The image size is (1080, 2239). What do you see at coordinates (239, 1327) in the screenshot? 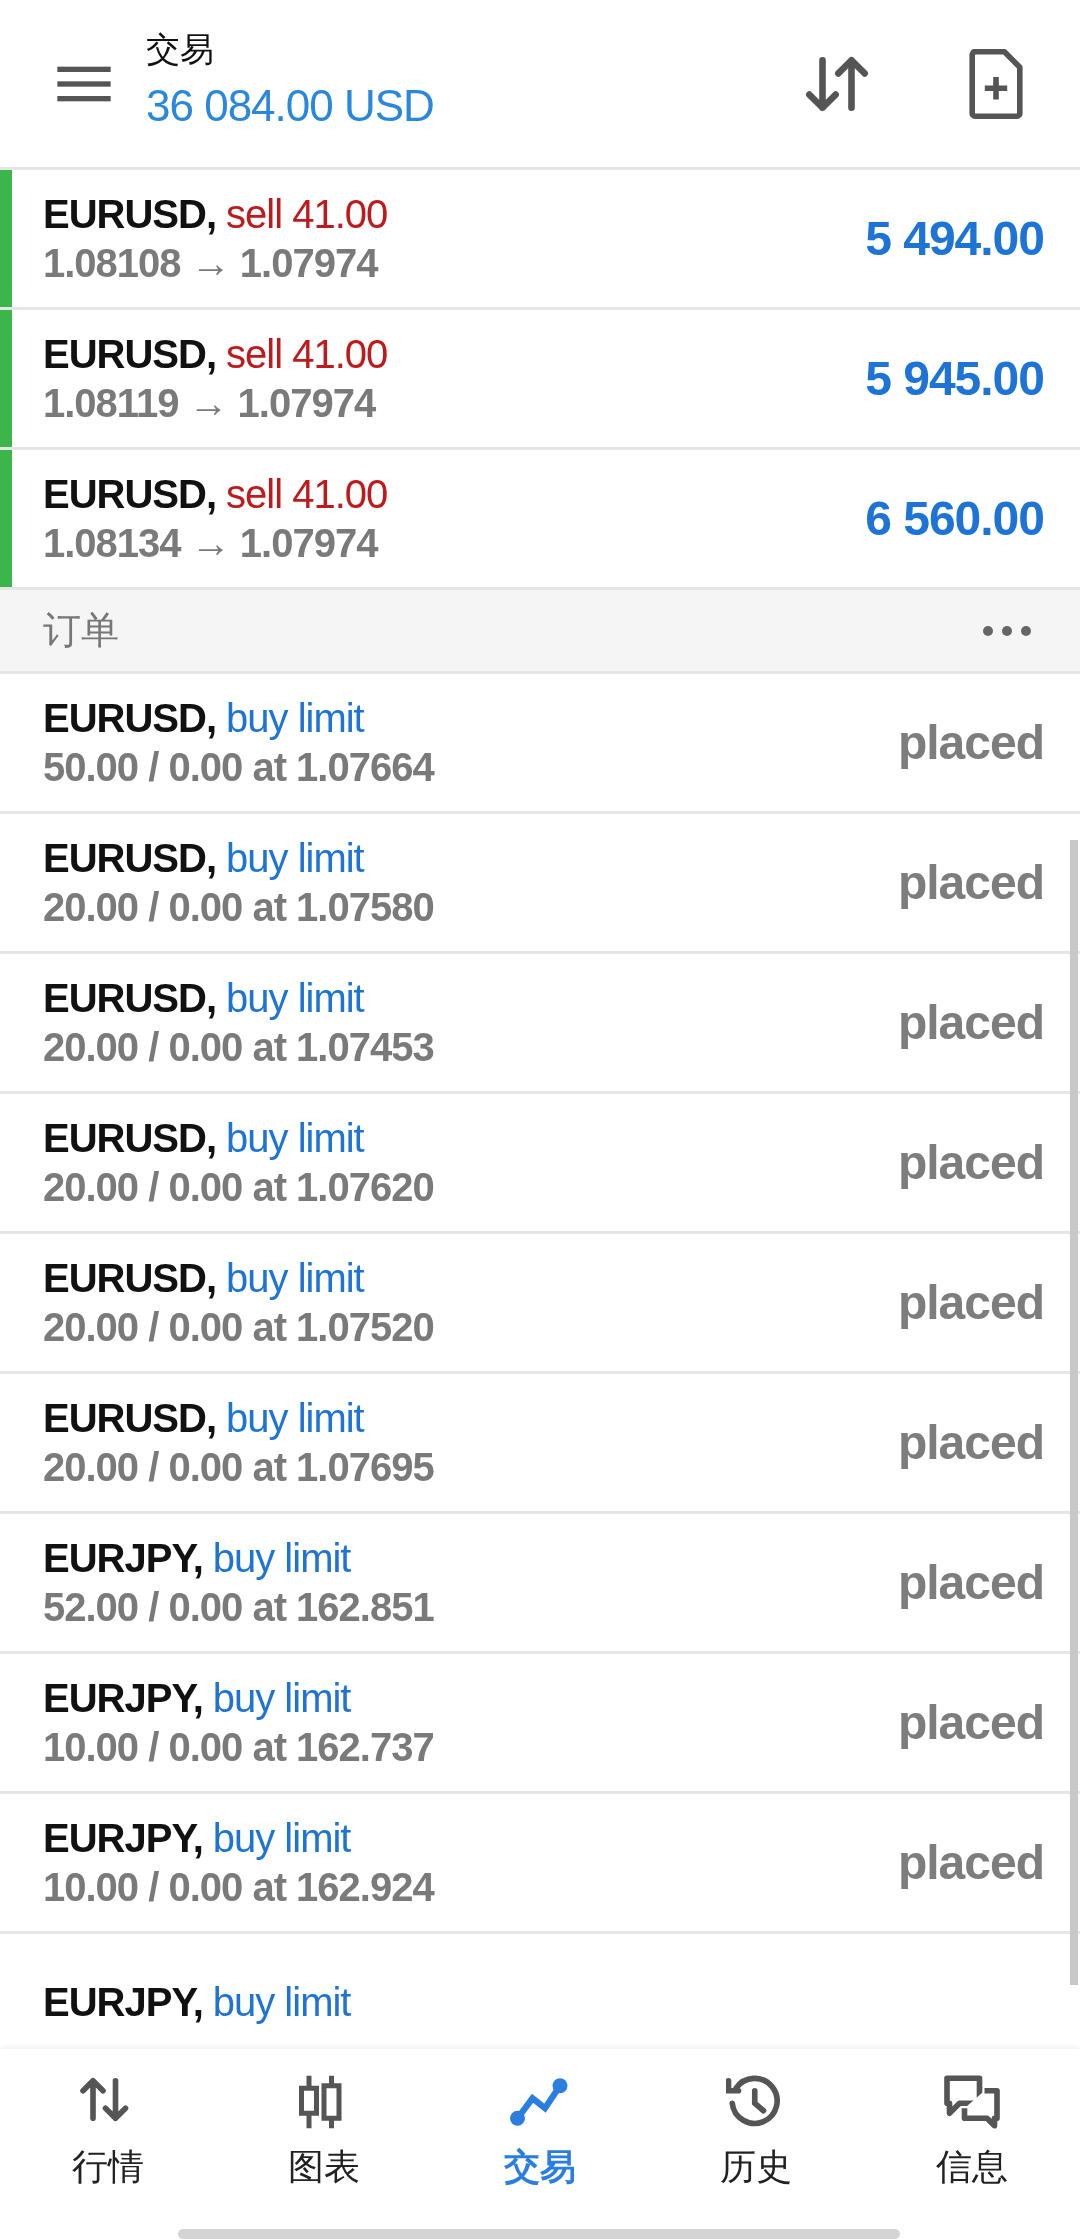
I see `order-details-text: 20.00 / 0.00 at 1.07520` at bounding box center [239, 1327].